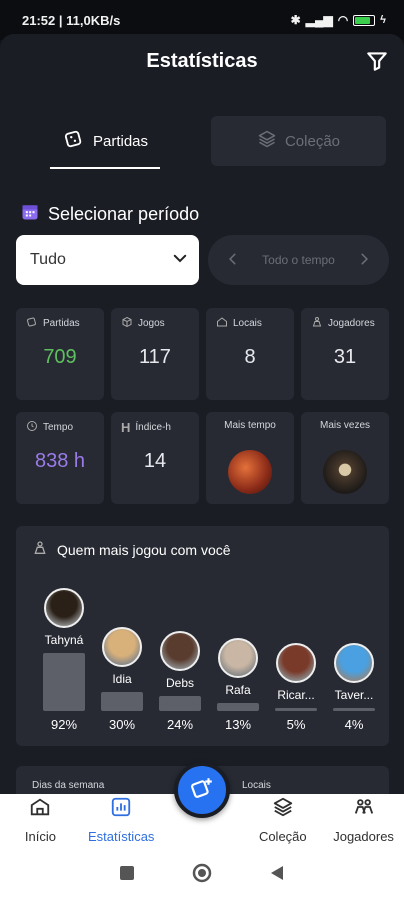  Describe the element at coordinates (58, 427) in the screenshot. I see `card-label: Tempo` at that location.